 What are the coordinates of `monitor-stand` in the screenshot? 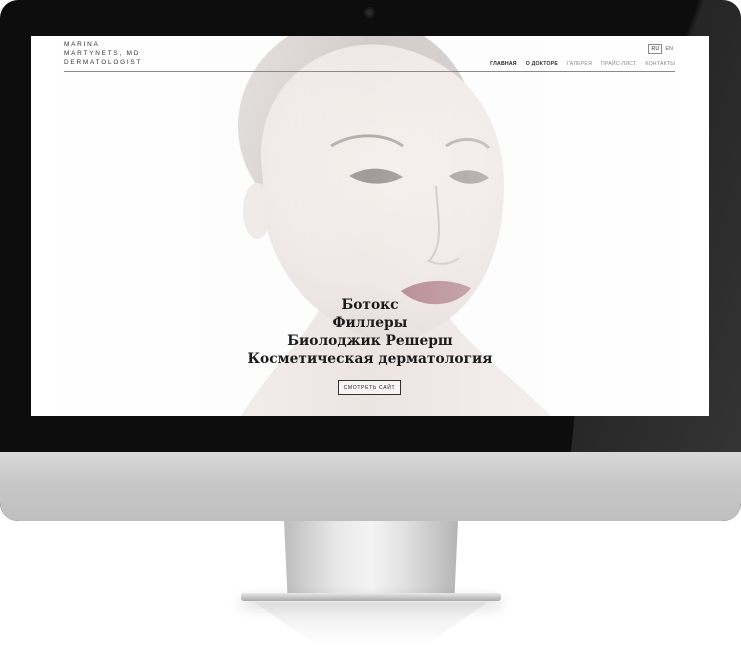 It's located at (371, 558).